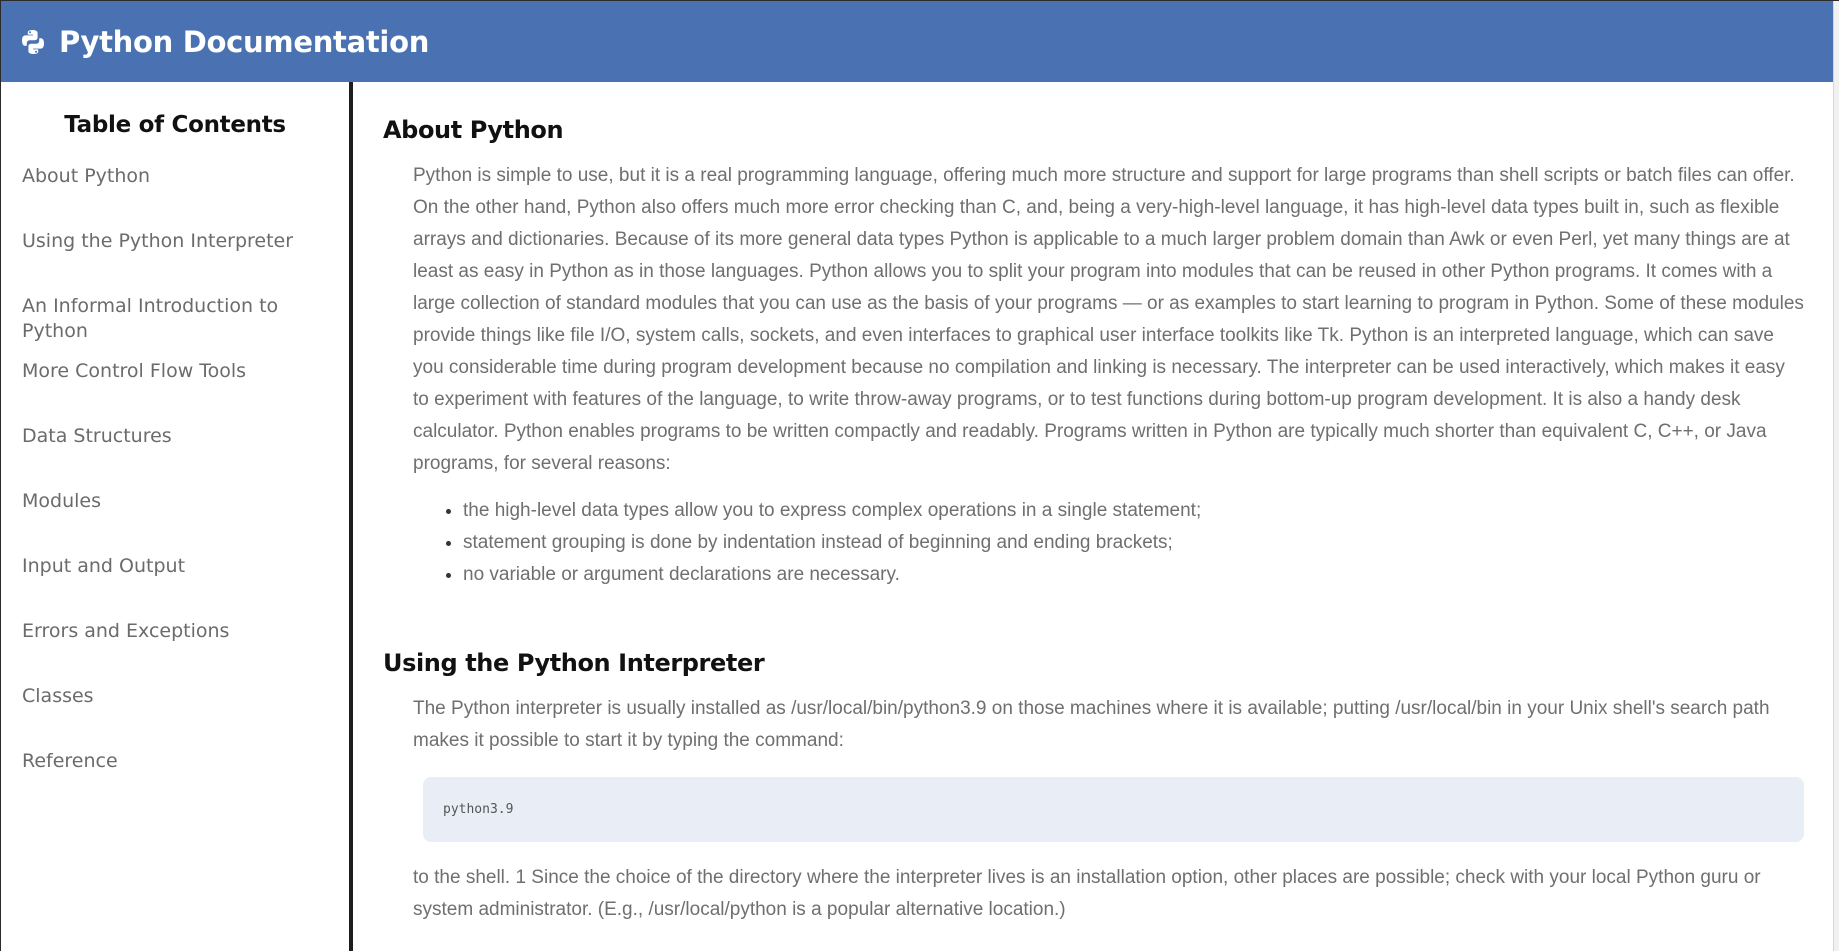 This screenshot has height=951, width=1839. Describe the element at coordinates (175, 456) in the screenshot. I see `toc-item-data-structures: Data Structures` at that location.